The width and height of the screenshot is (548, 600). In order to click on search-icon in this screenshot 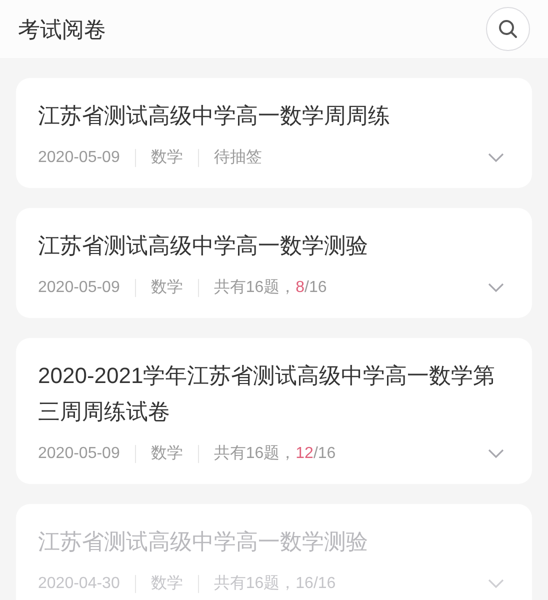, I will do `click(508, 29)`.